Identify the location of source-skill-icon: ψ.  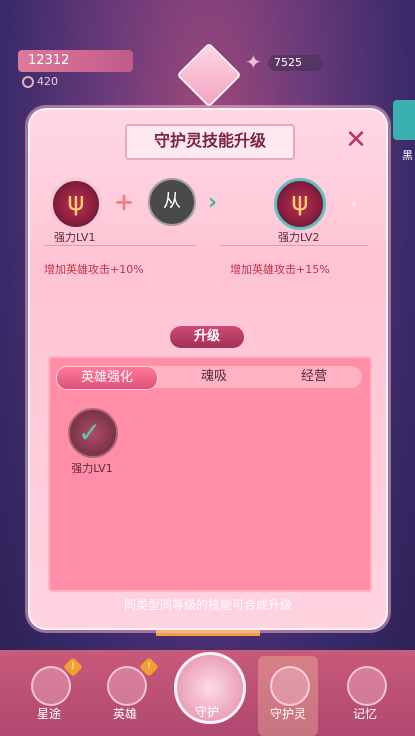
(76, 204).